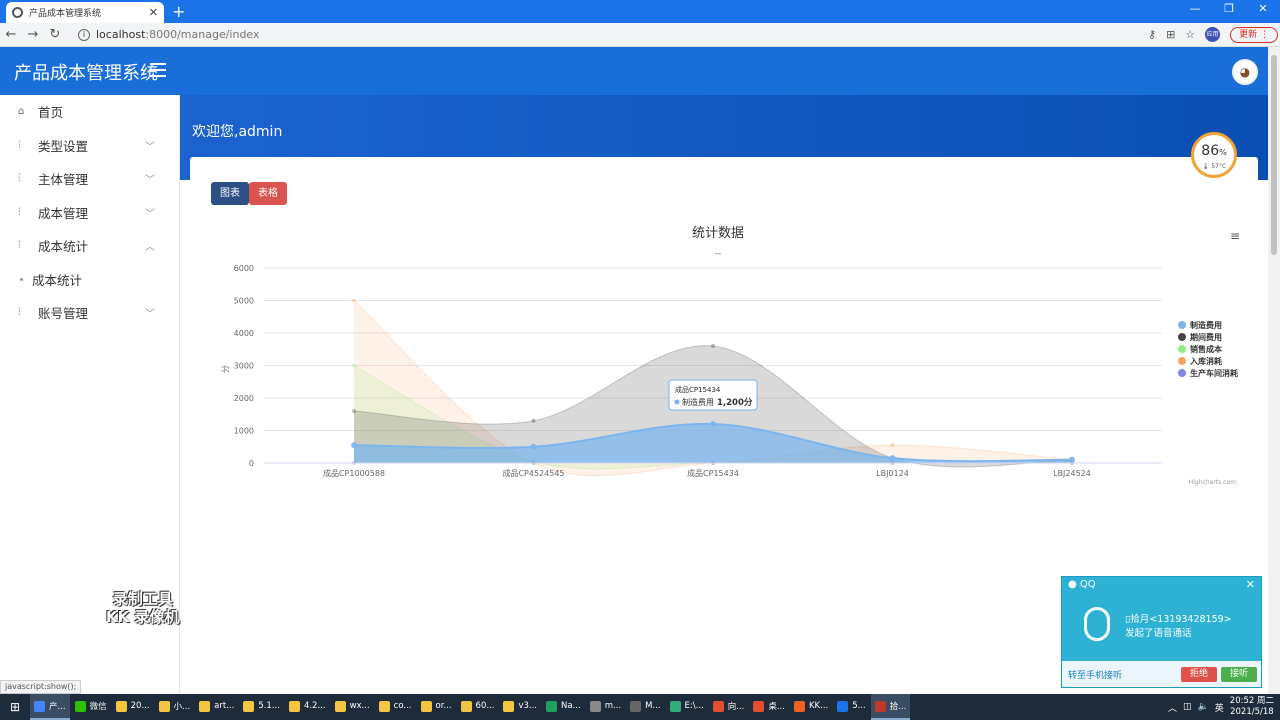 The height and width of the screenshot is (720, 1280). What do you see at coordinates (91, 707) in the screenshot?
I see `taskbar-item: 微信` at bounding box center [91, 707].